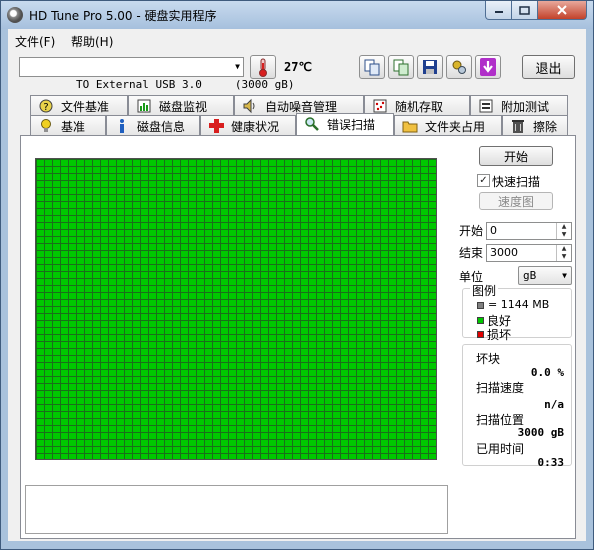 Image resolution: width=594 pixels, height=550 pixels. Describe the element at coordinates (35, 41) in the screenshot. I see `menu-file: 文件(F)` at that location.